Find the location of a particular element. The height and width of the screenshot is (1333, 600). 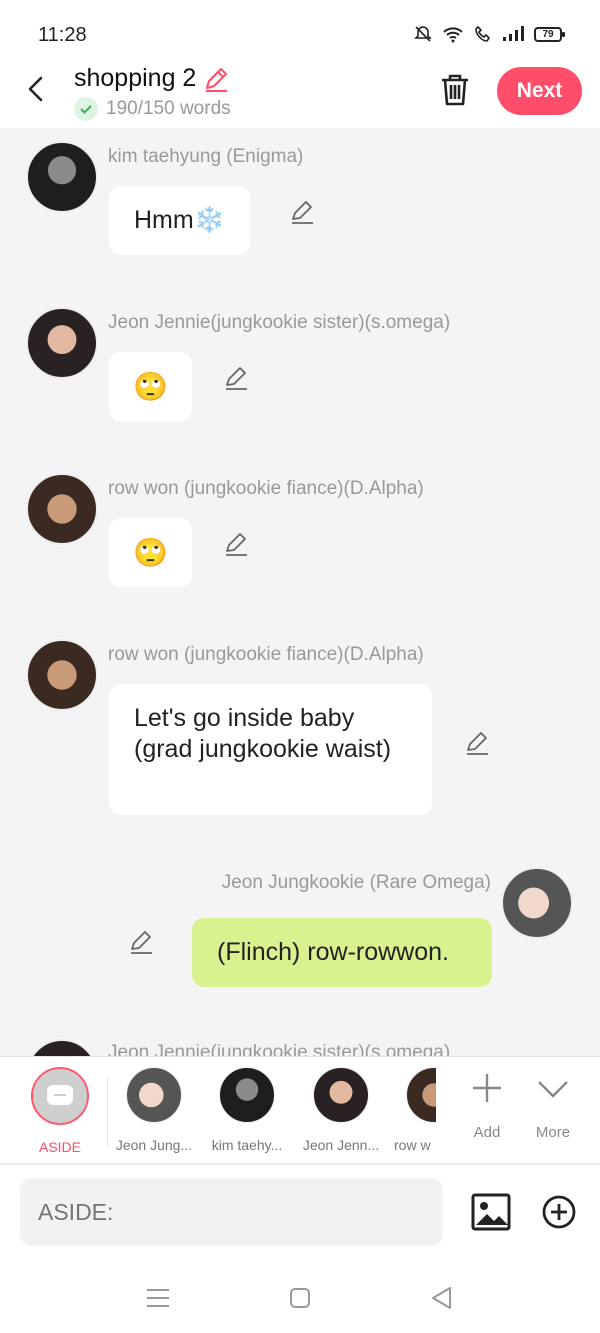

add-character-button: Add is located at coordinates (487, 1106).